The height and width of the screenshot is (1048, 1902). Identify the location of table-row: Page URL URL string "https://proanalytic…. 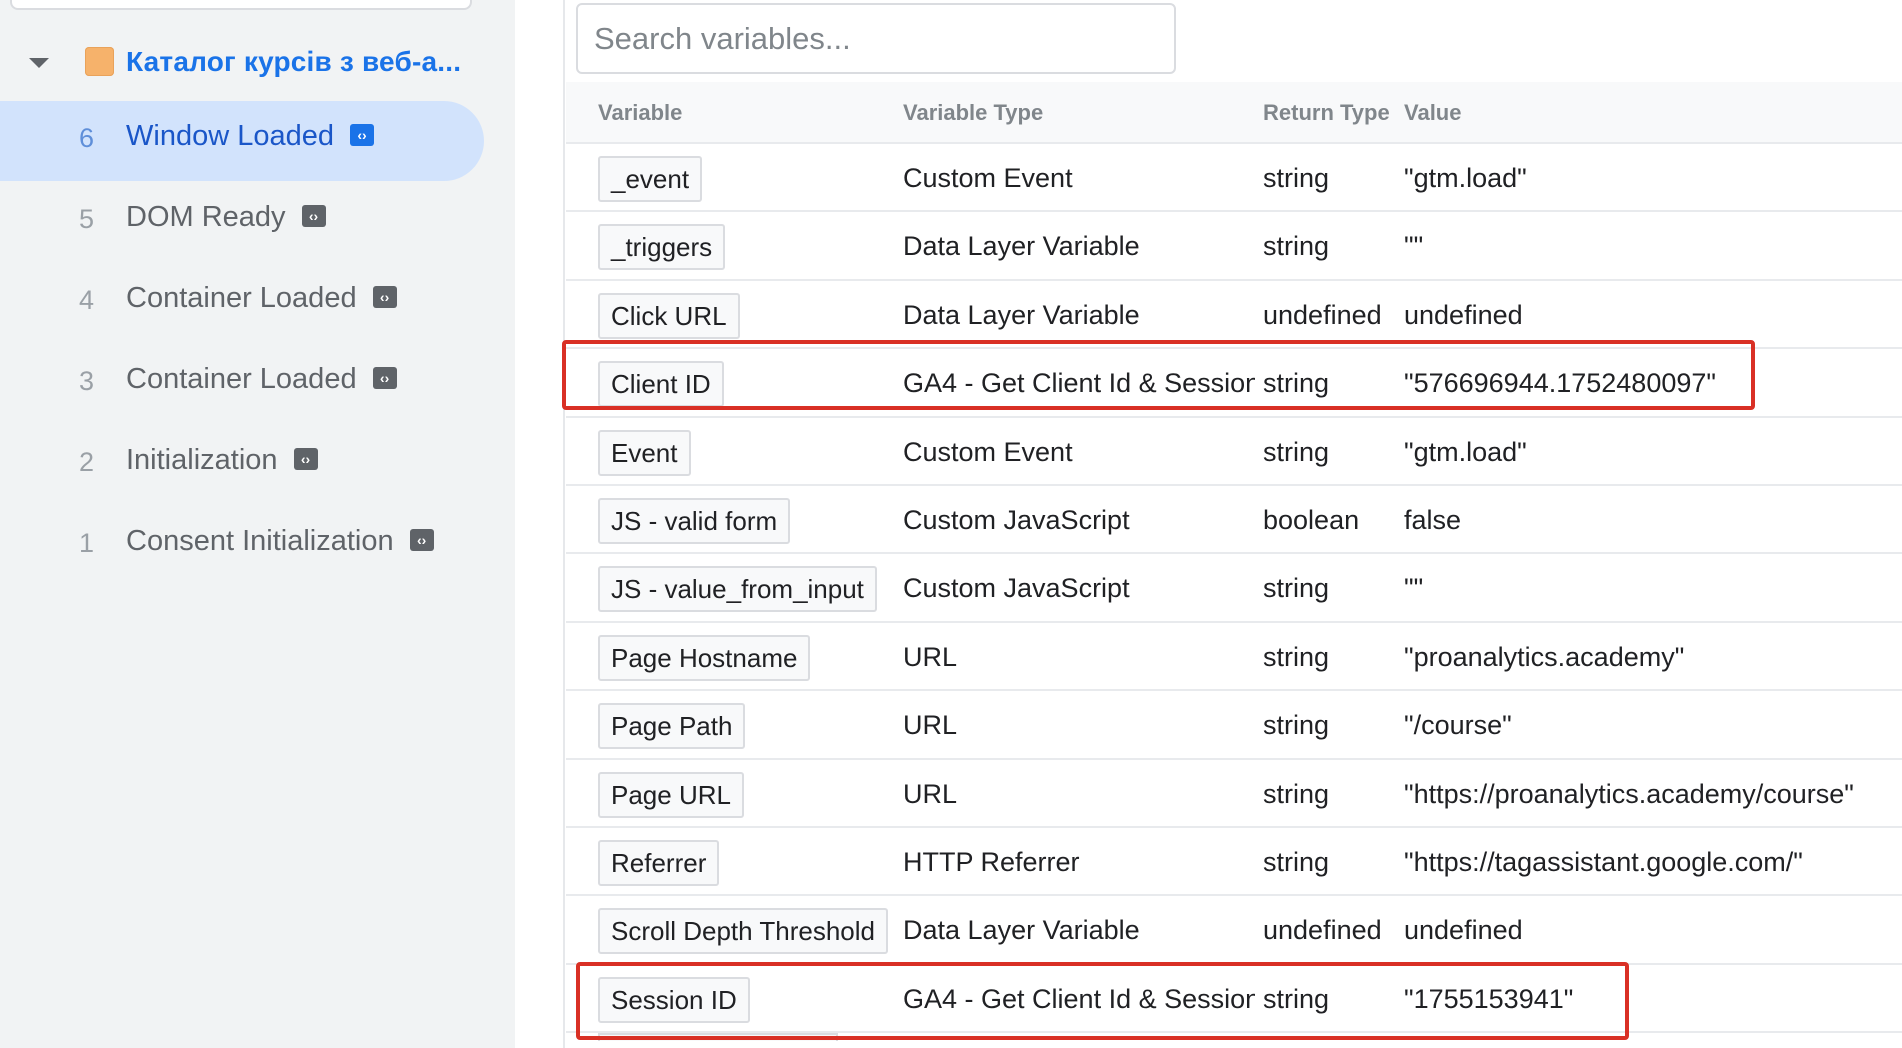
(1234, 794).